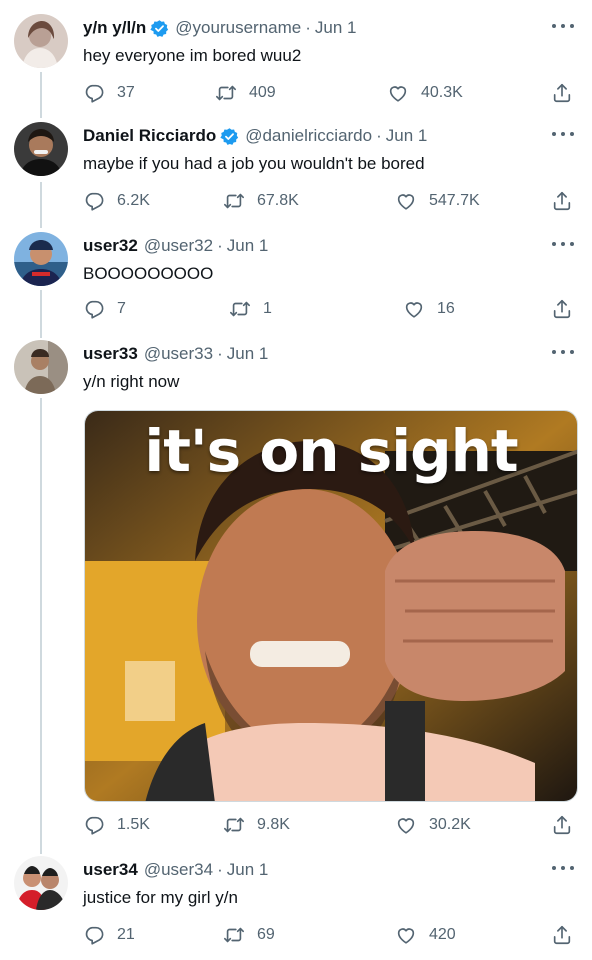 The height and width of the screenshot is (960, 592). I want to click on like-button: 547.7K, so click(437, 201).